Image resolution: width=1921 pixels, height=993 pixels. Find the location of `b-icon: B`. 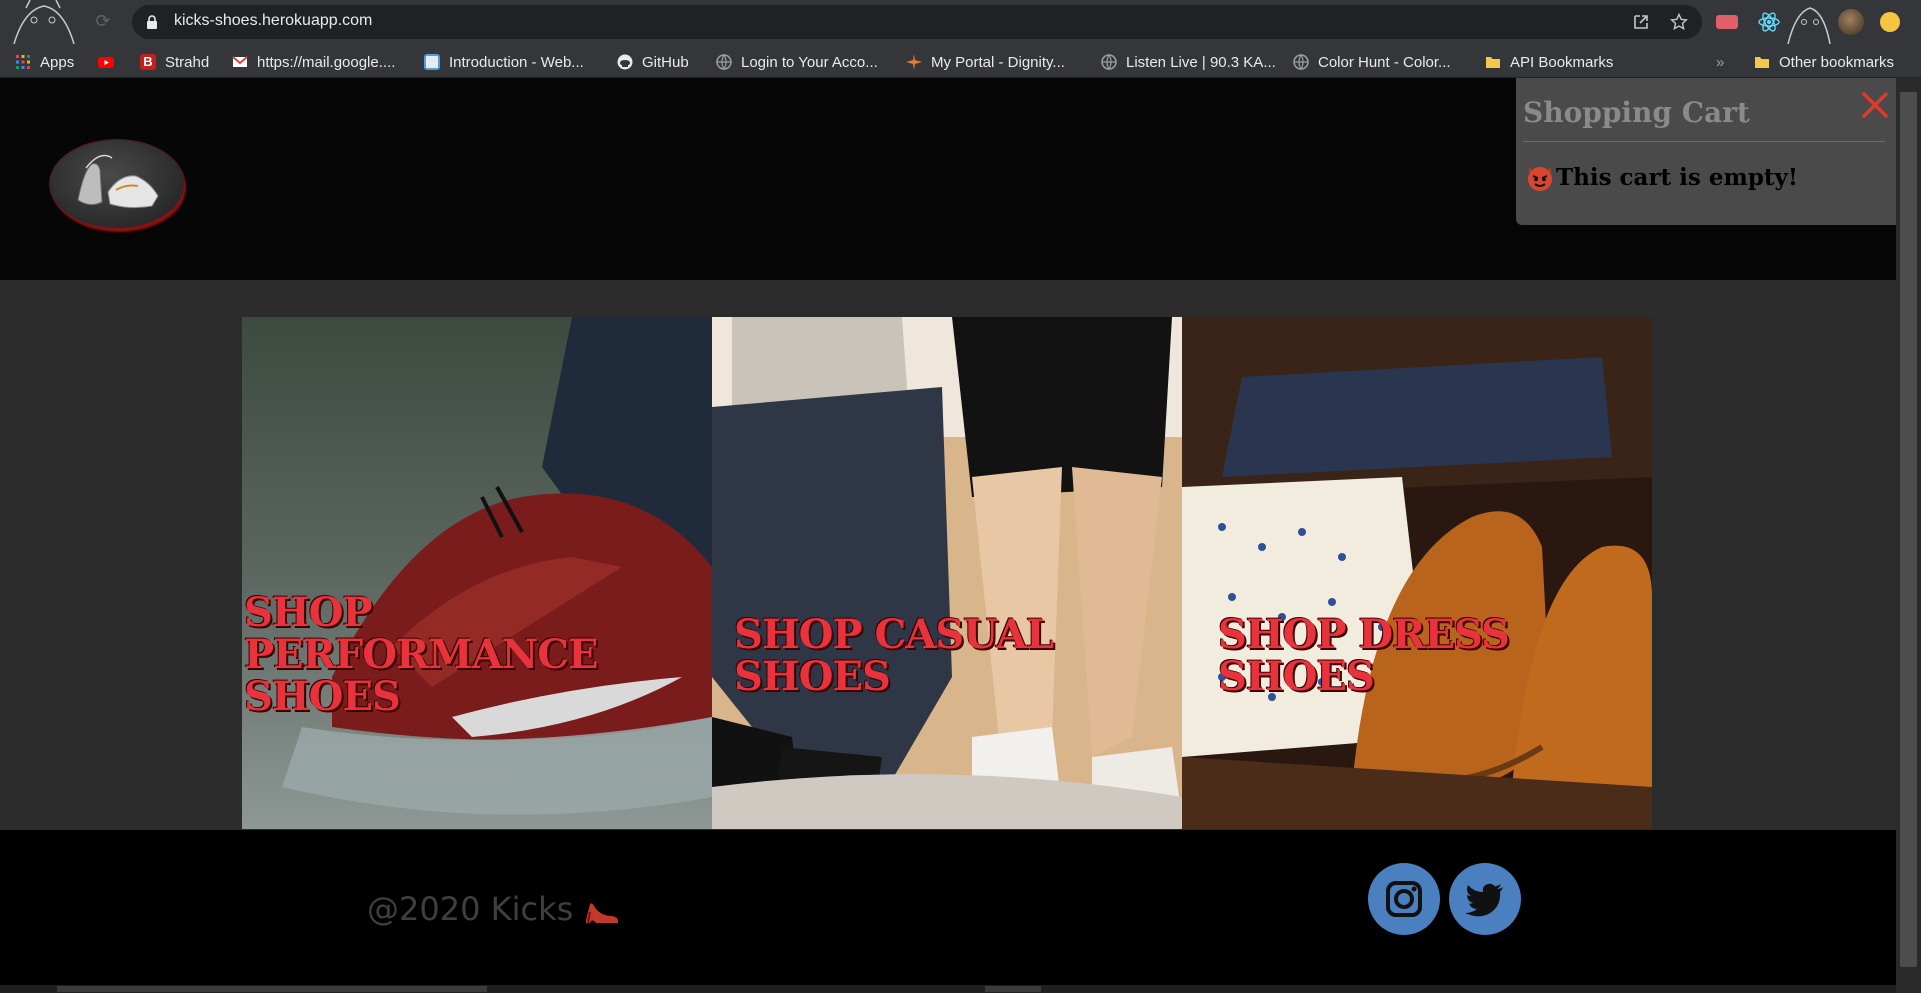

b-icon: B is located at coordinates (148, 62).